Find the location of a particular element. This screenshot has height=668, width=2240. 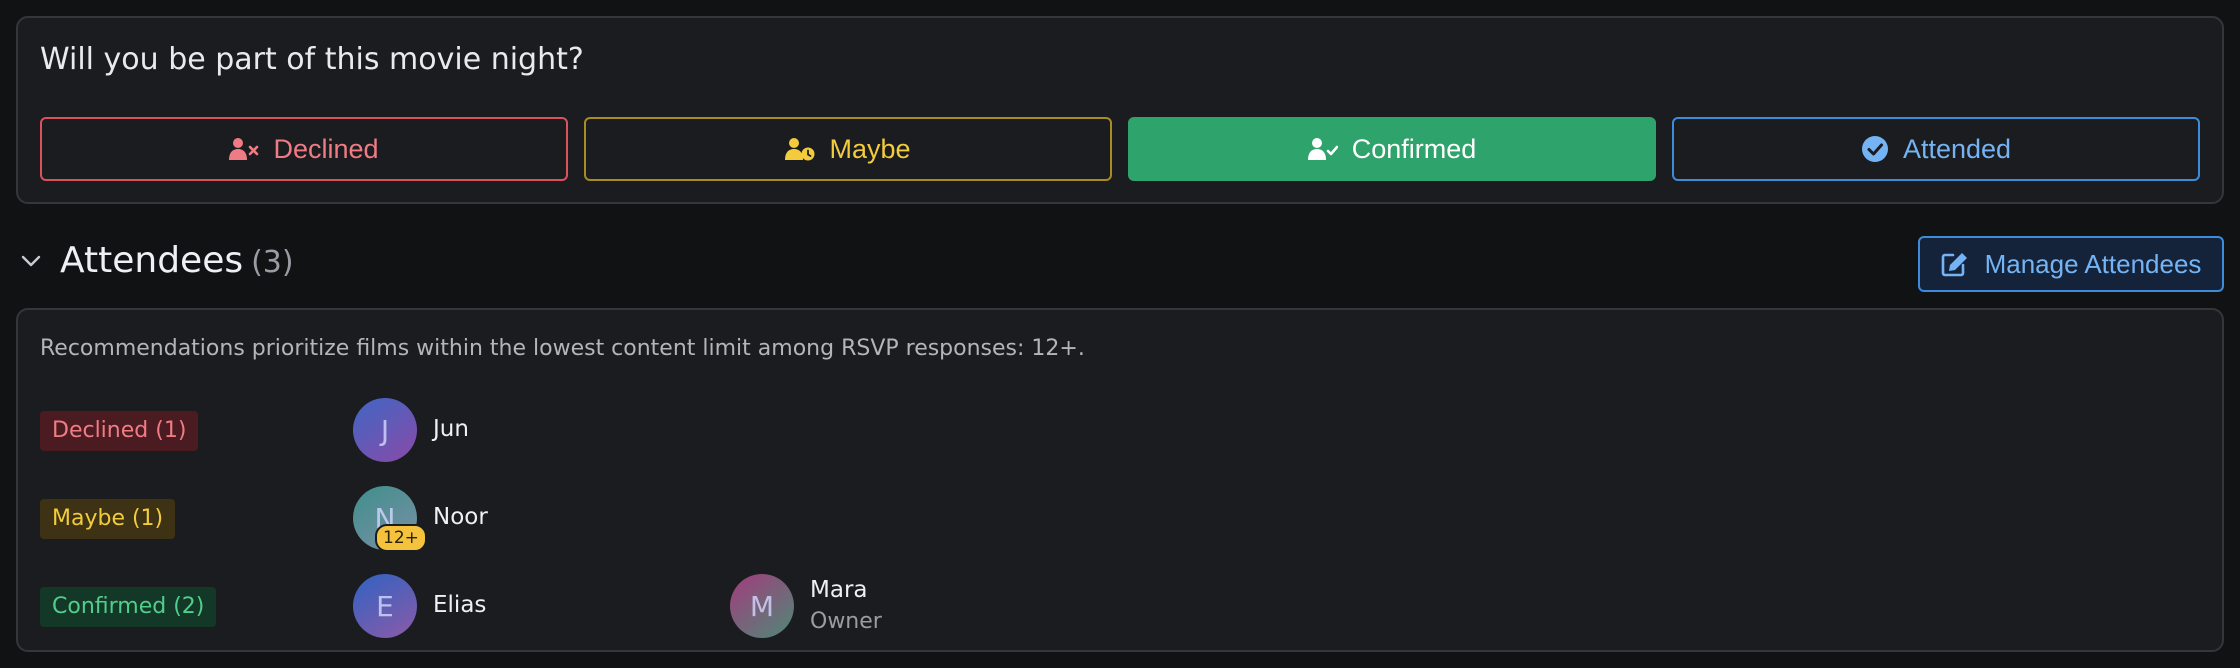

declined-button: Declined is located at coordinates (304, 149).